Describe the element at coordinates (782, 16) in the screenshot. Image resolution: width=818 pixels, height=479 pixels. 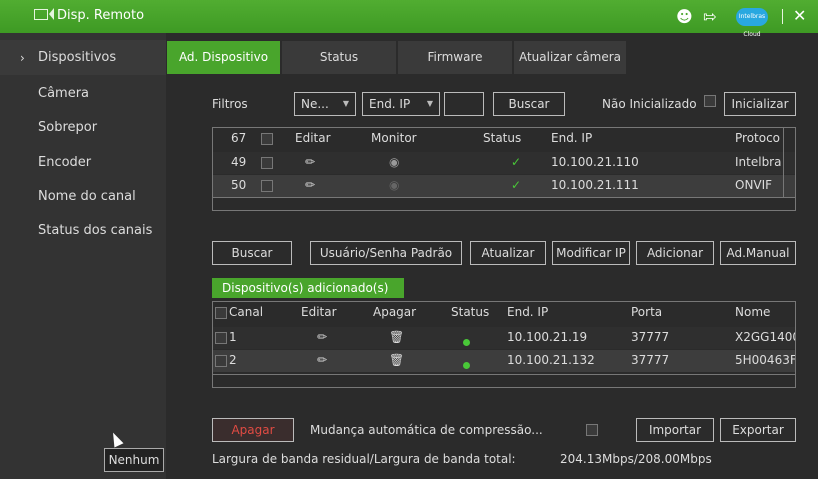
I see `title-separator` at that location.